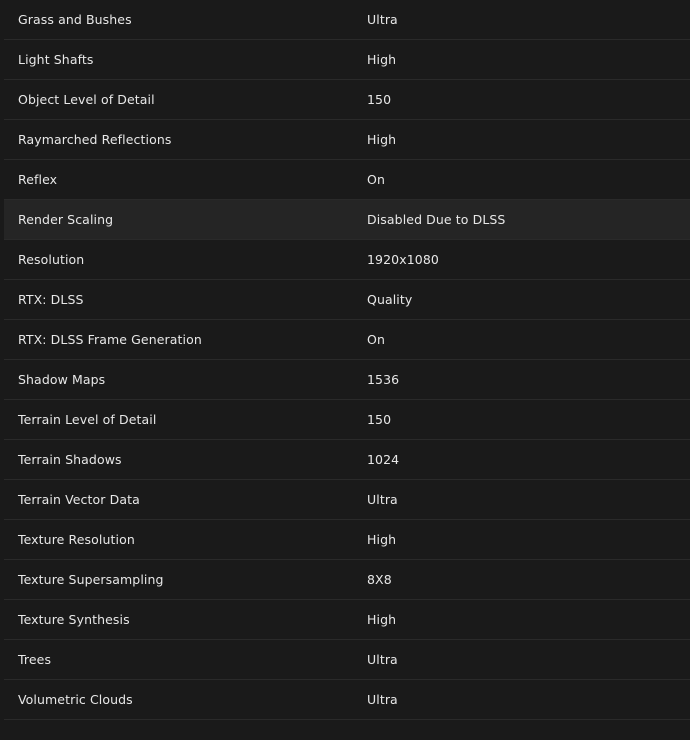 The height and width of the screenshot is (740, 690). I want to click on setting-name: Terrain Shadows, so click(70, 459).